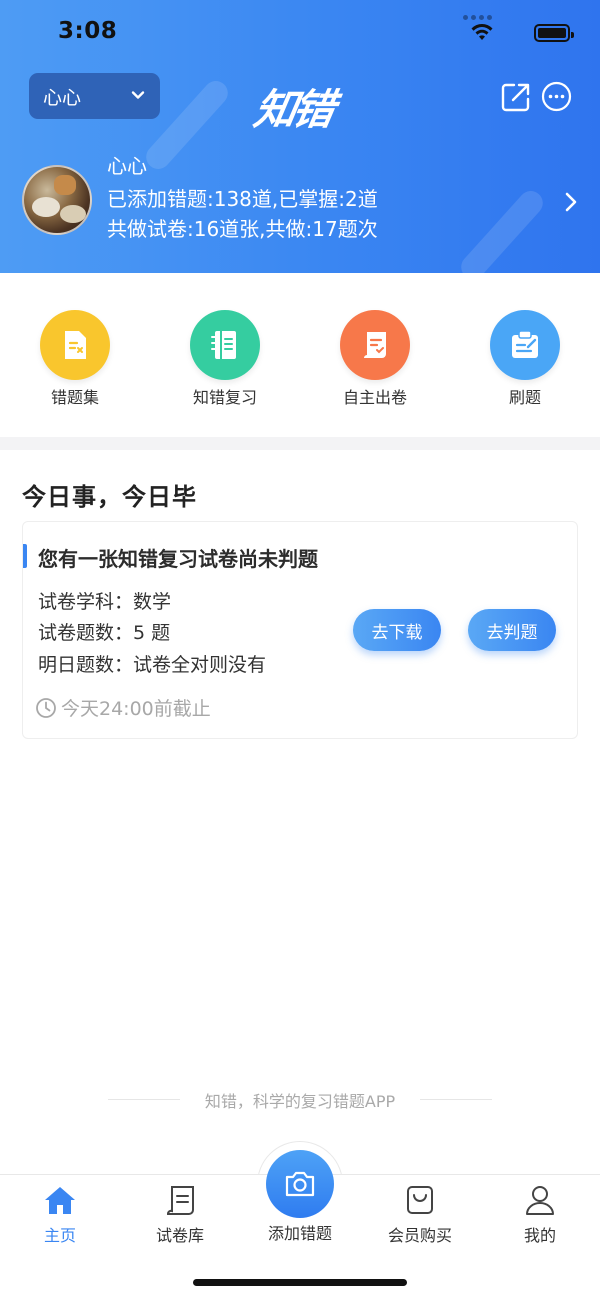 The width and height of the screenshot is (600, 1299). I want to click on quick-action-label: 错题集, so click(74, 397).